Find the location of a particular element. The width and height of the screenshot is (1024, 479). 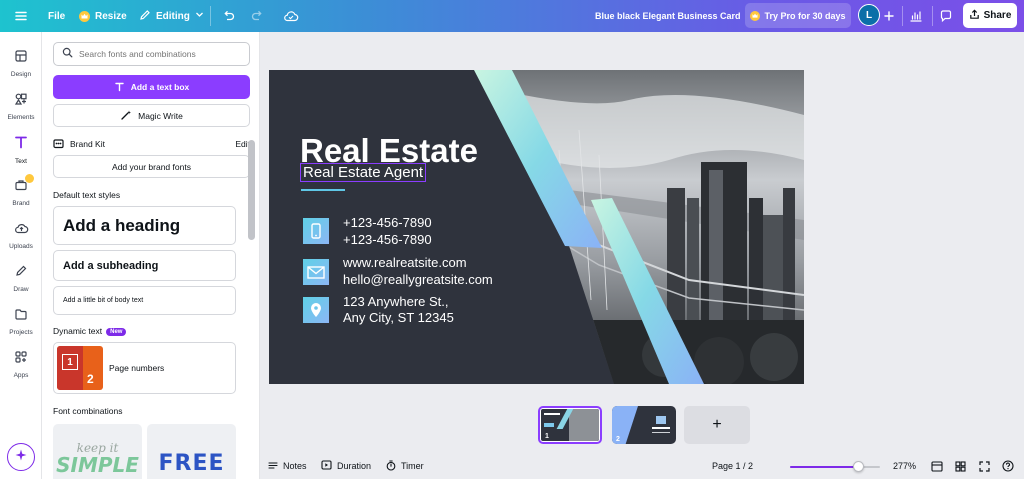

page-thumbnail-number: 2 is located at coordinates (618, 439).